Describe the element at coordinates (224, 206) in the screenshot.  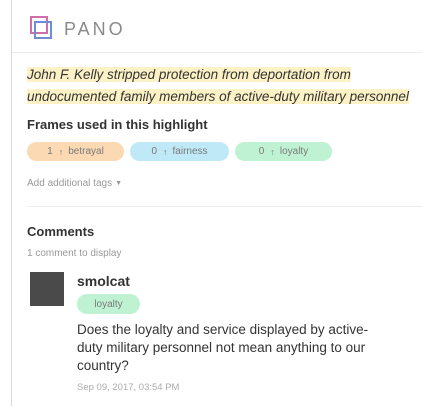
I see `section-divider` at that location.